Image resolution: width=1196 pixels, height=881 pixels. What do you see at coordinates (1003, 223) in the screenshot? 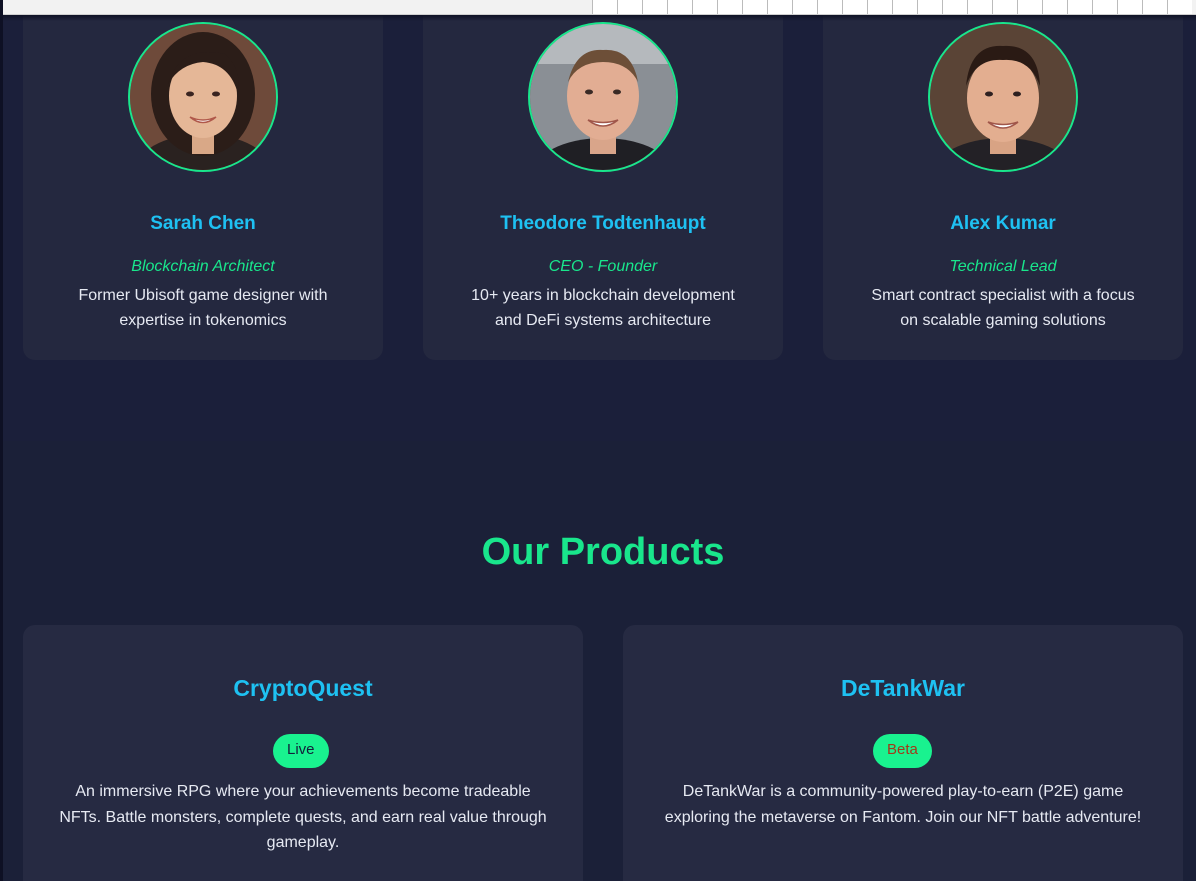
I see `member-name: Alex Kumar` at bounding box center [1003, 223].